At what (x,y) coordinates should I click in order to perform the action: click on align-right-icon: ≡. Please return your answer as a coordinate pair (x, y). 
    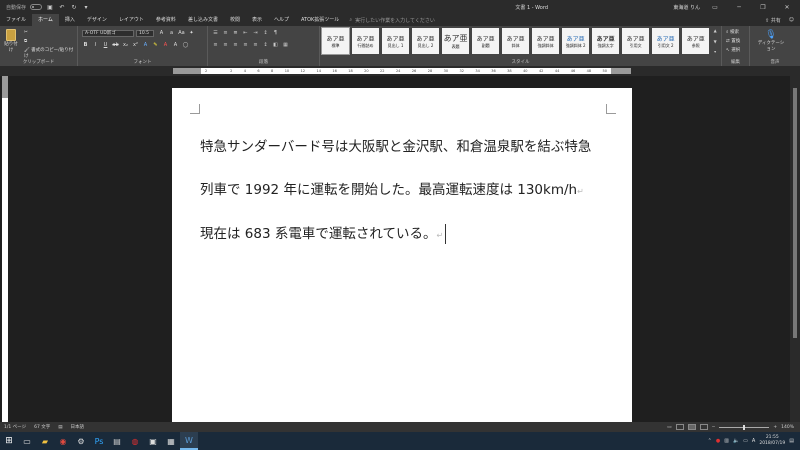
    Looking at the image, I should click on (235, 45).